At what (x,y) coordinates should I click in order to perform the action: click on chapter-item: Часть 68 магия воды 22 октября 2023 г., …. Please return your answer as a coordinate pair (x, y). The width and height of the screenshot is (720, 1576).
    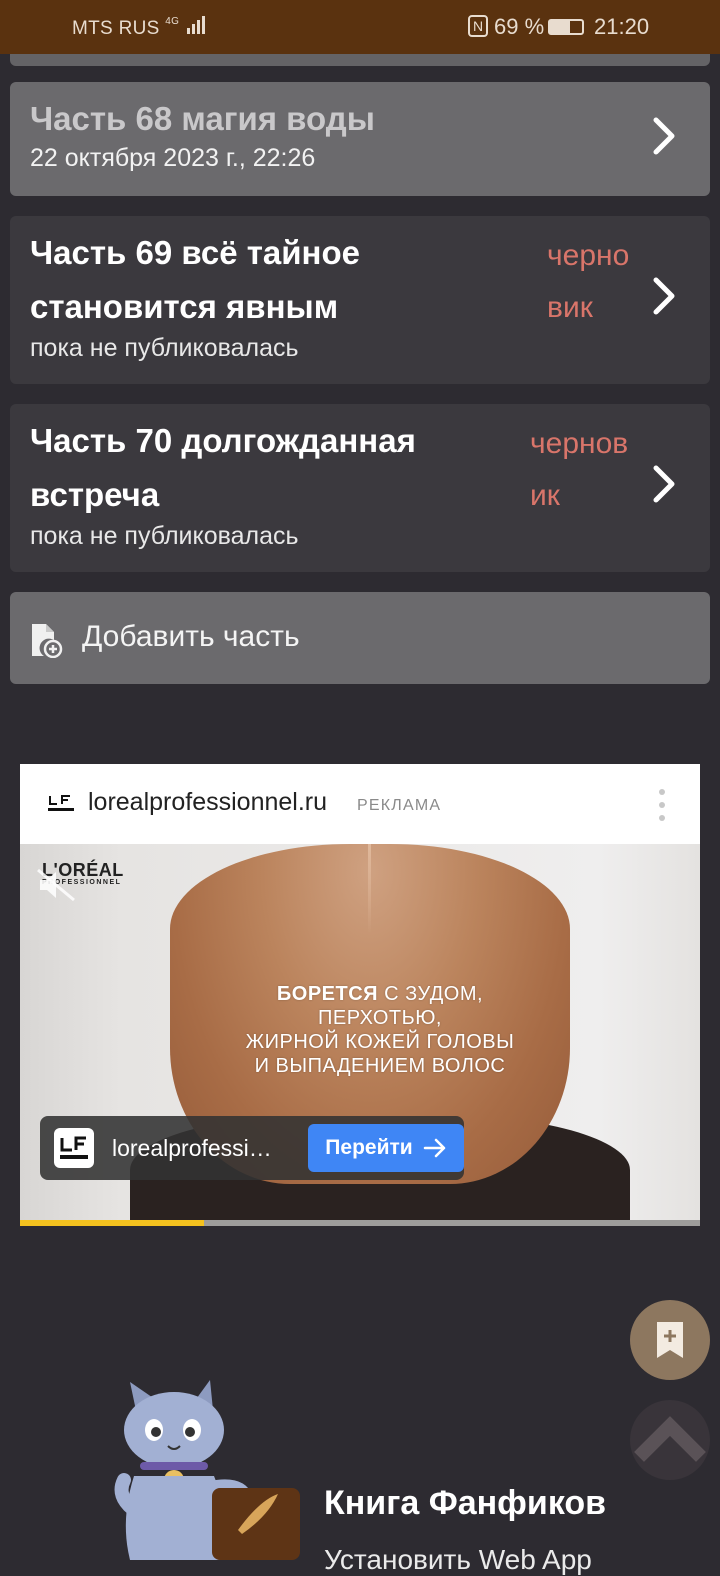
    Looking at the image, I should click on (360, 139).